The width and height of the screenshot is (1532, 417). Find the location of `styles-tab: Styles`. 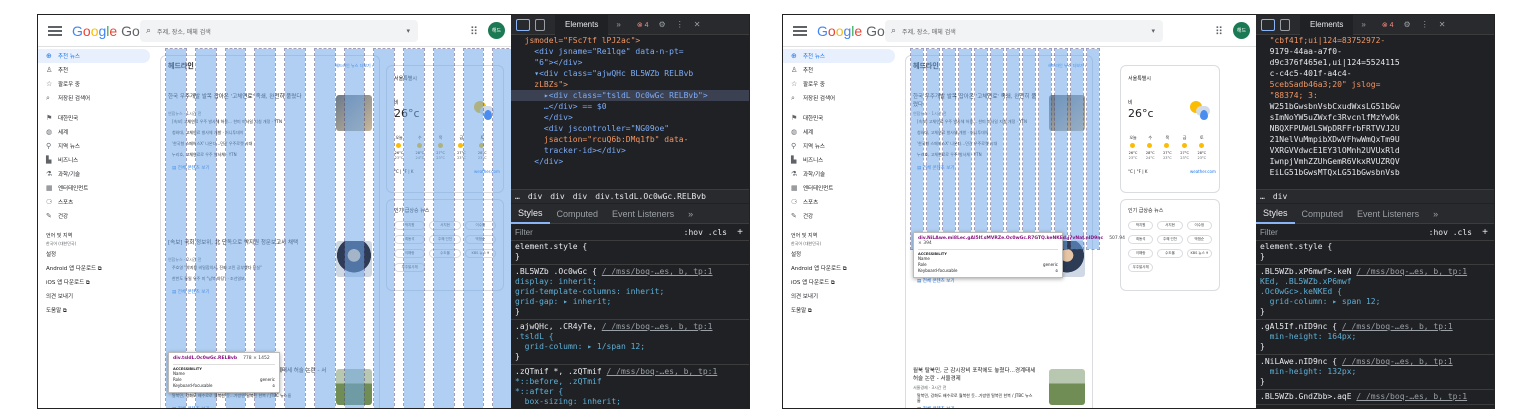

styles-tab: Styles is located at coordinates (530, 214).